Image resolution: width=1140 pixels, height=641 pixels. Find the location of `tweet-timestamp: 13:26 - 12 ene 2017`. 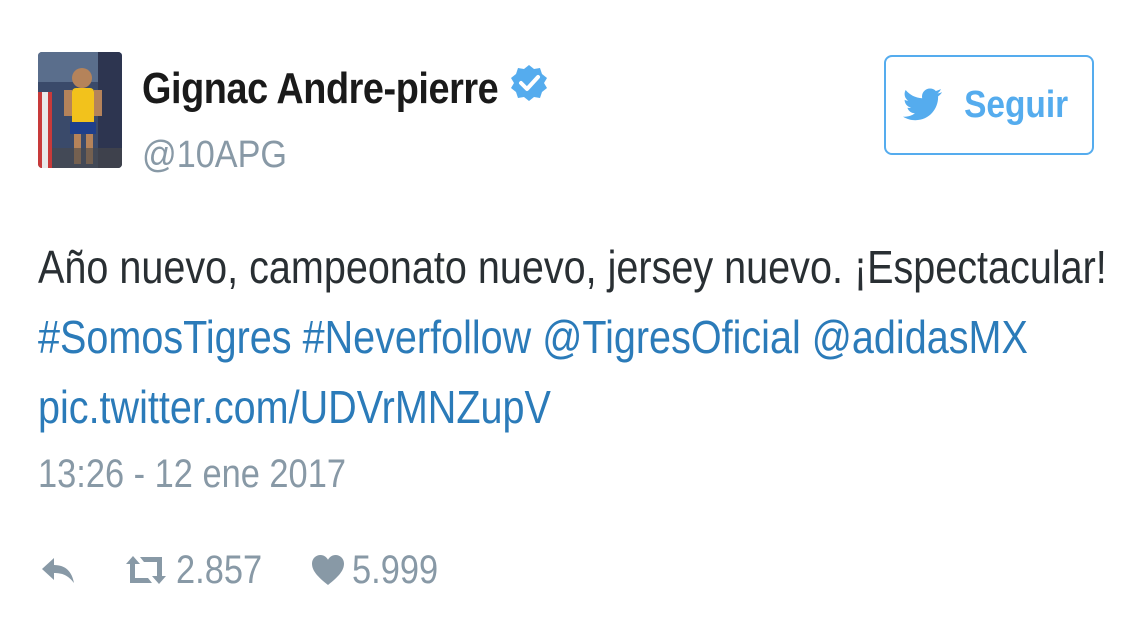

tweet-timestamp: 13:26 - 12 ene 2017 is located at coordinates (192, 474).